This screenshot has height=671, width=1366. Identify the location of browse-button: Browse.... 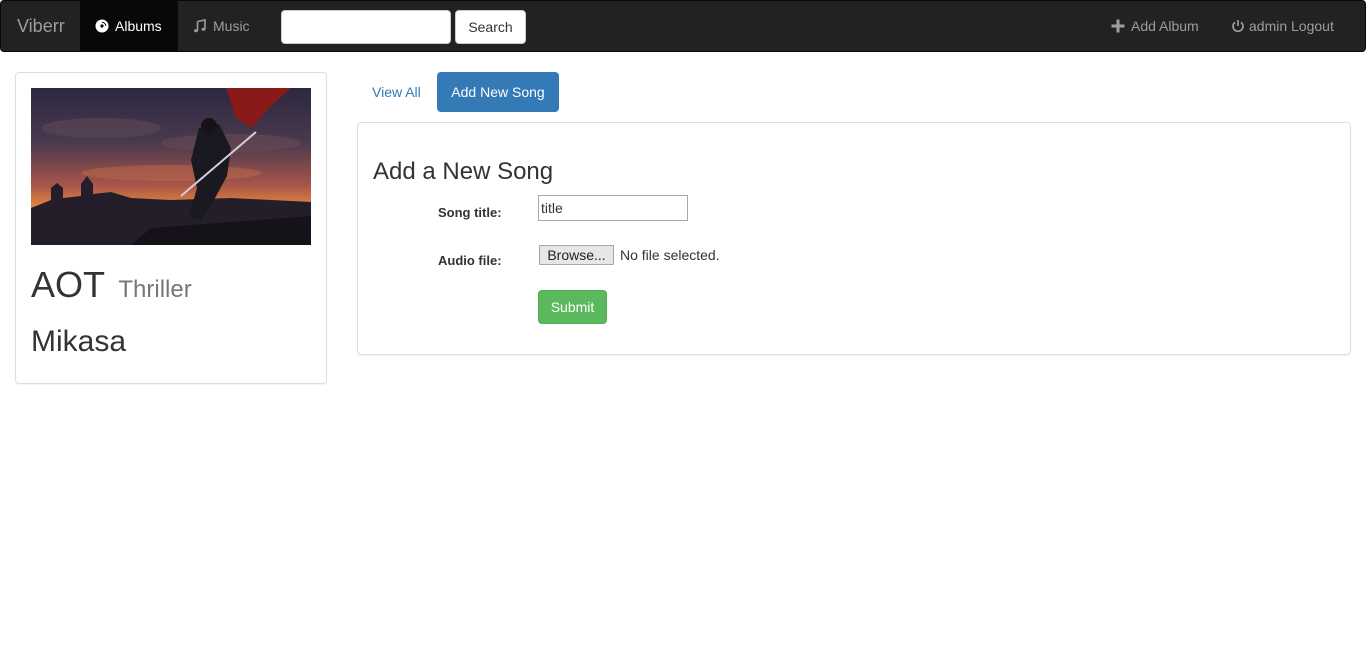
(576, 255).